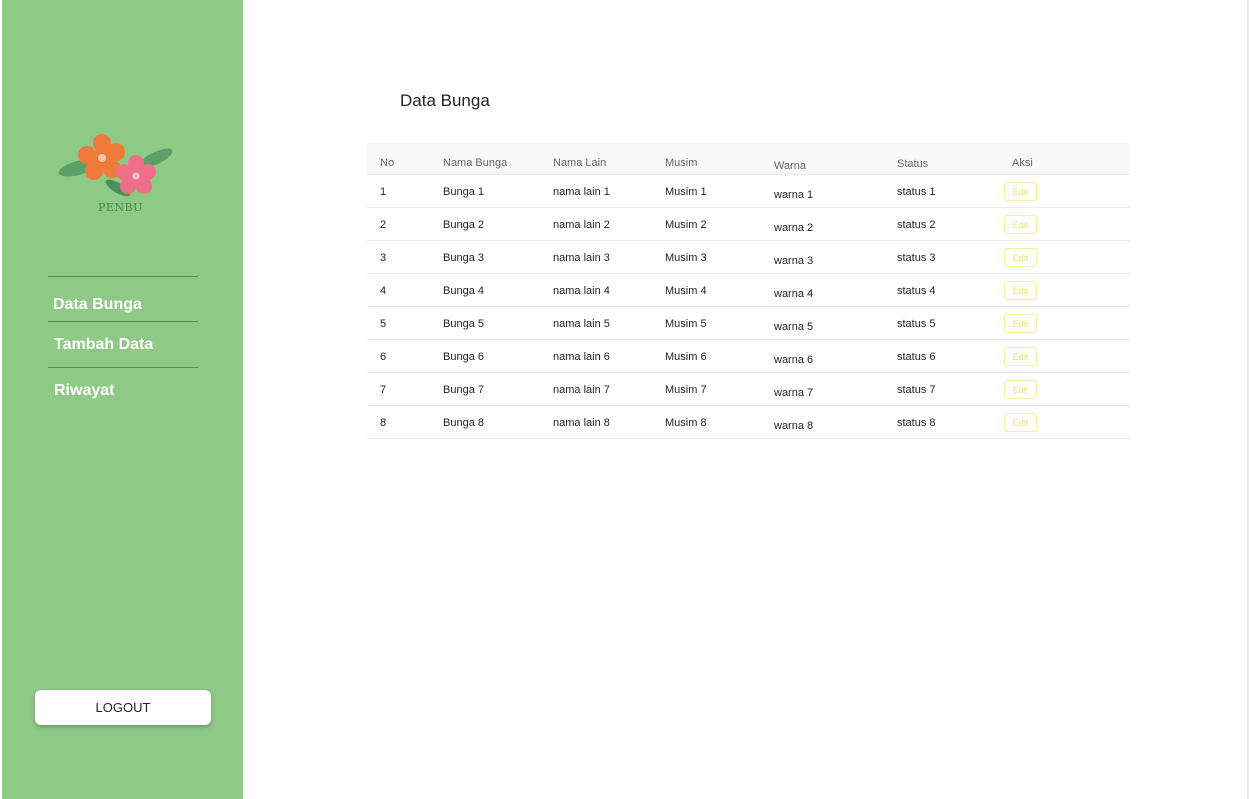 The height and width of the screenshot is (799, 1249). Describe the element at coordinates (581, 390) in the screenshot. I see `cell-nama-lain: nama lain 7` at that location.